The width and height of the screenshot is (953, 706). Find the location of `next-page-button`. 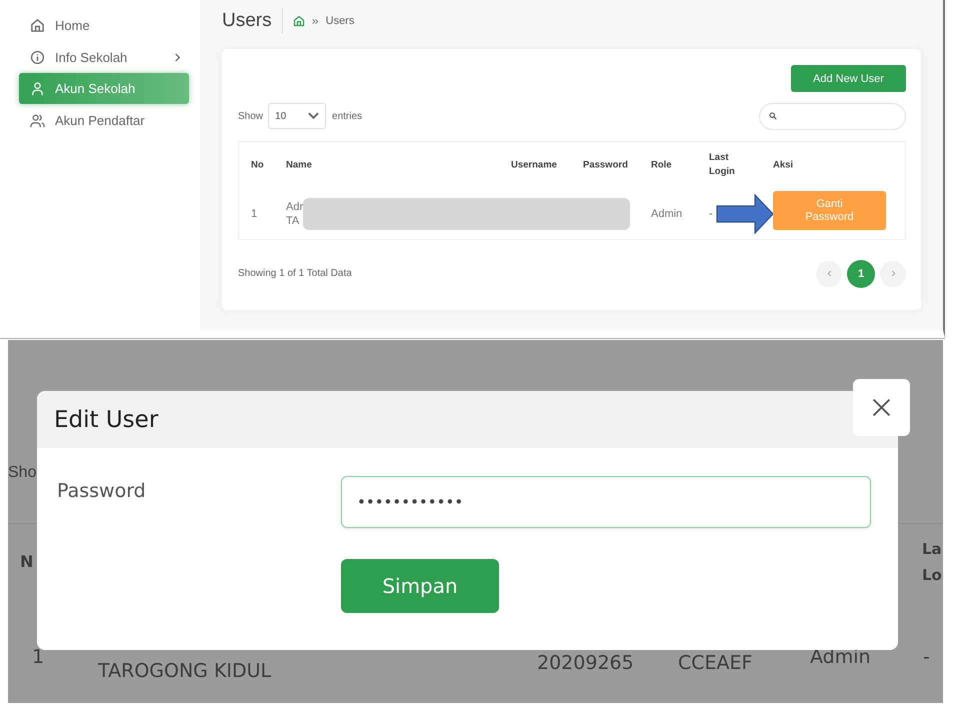

next-page-button is located at coordinates (893, 273).